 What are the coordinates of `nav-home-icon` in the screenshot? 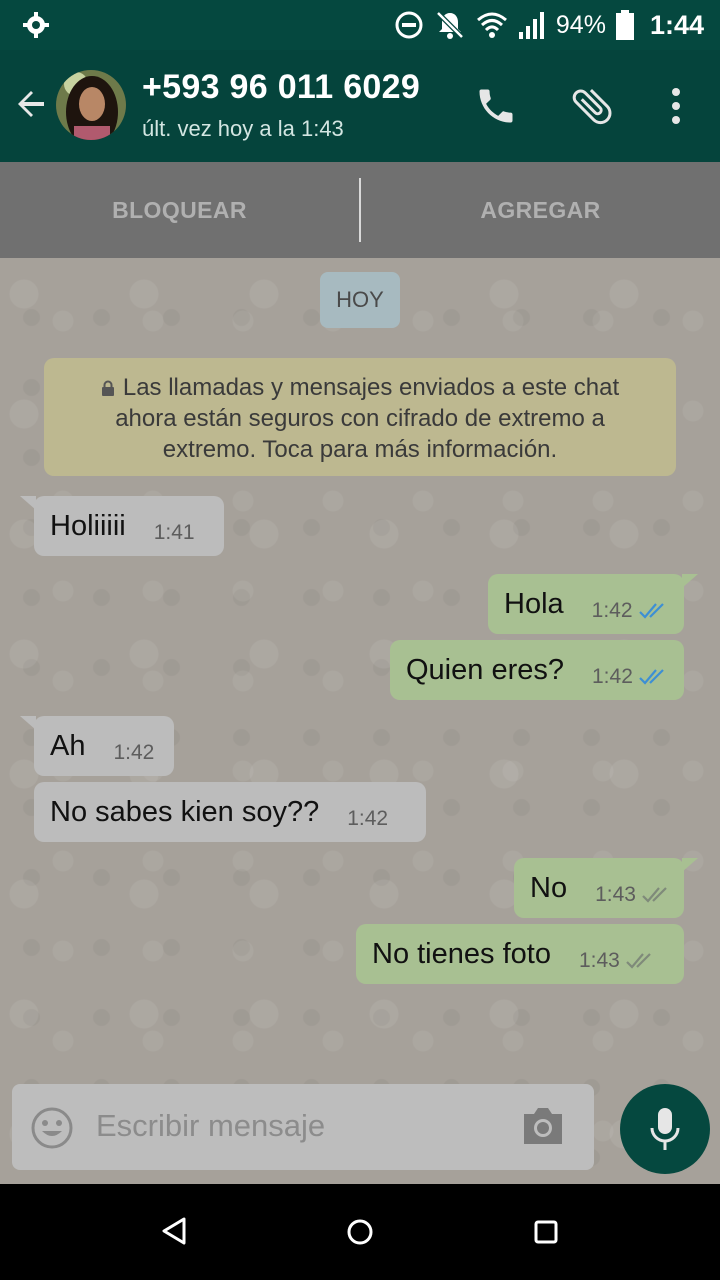 It's located at (360, 1232).